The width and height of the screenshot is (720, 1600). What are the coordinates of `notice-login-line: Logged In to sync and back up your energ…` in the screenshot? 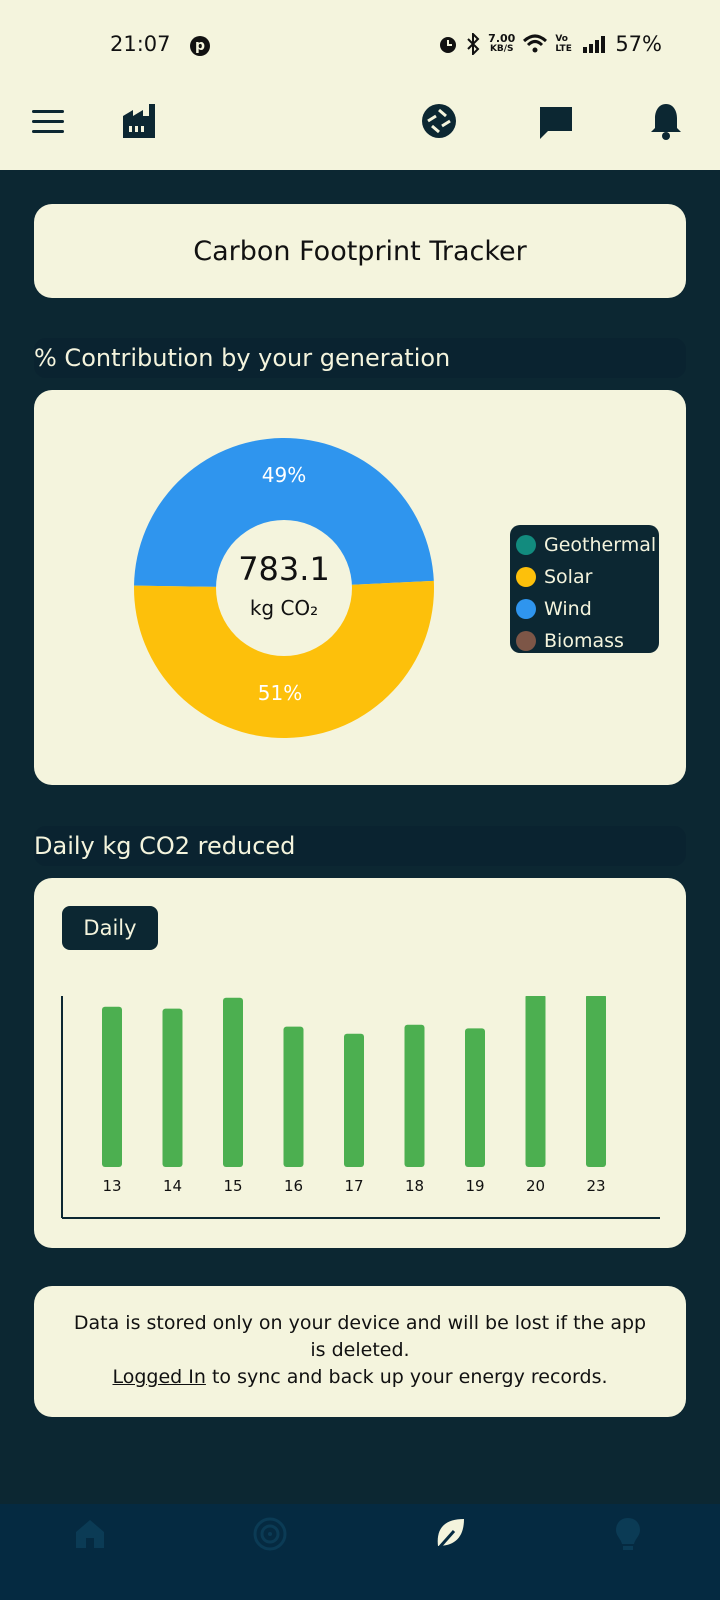 It's located at (360, 1377).